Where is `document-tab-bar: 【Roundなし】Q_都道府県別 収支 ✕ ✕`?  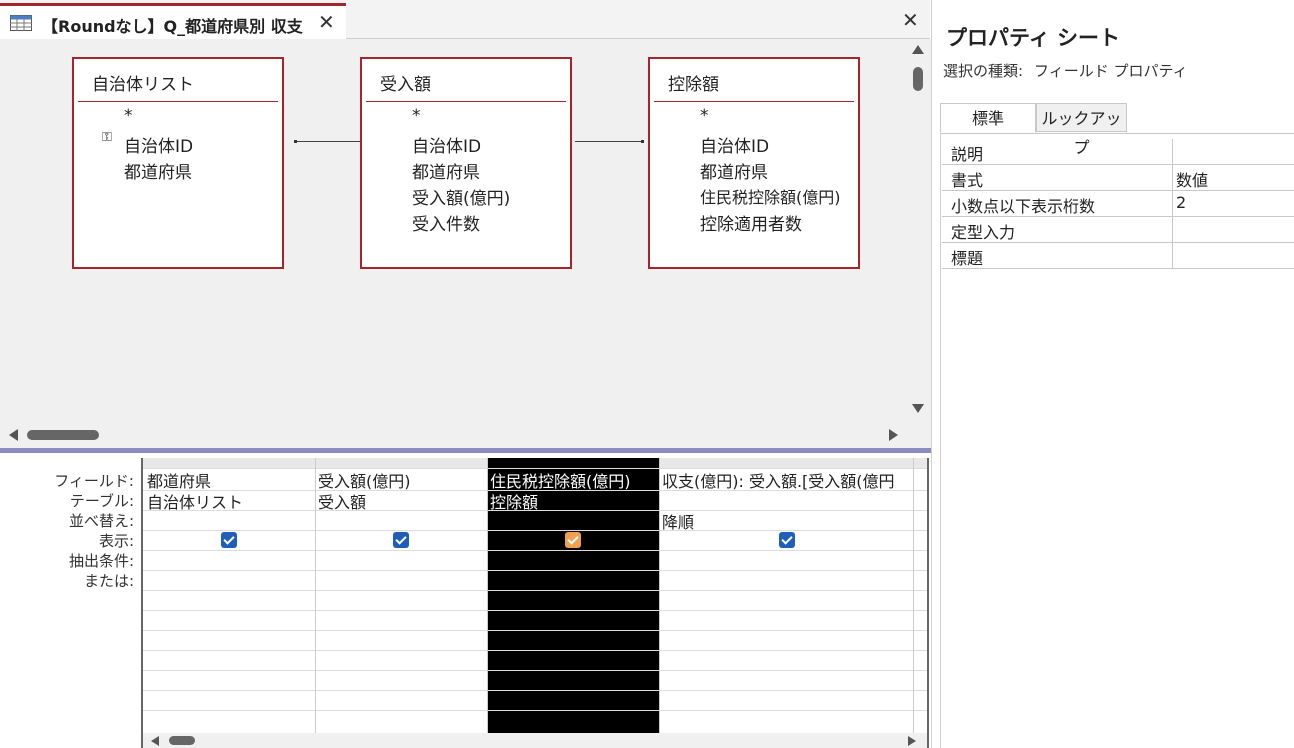
document-tab-bar: 【Roundなし】Q_都道府県別 収支 ✕ ✕ is located at coordinates (465, 19).